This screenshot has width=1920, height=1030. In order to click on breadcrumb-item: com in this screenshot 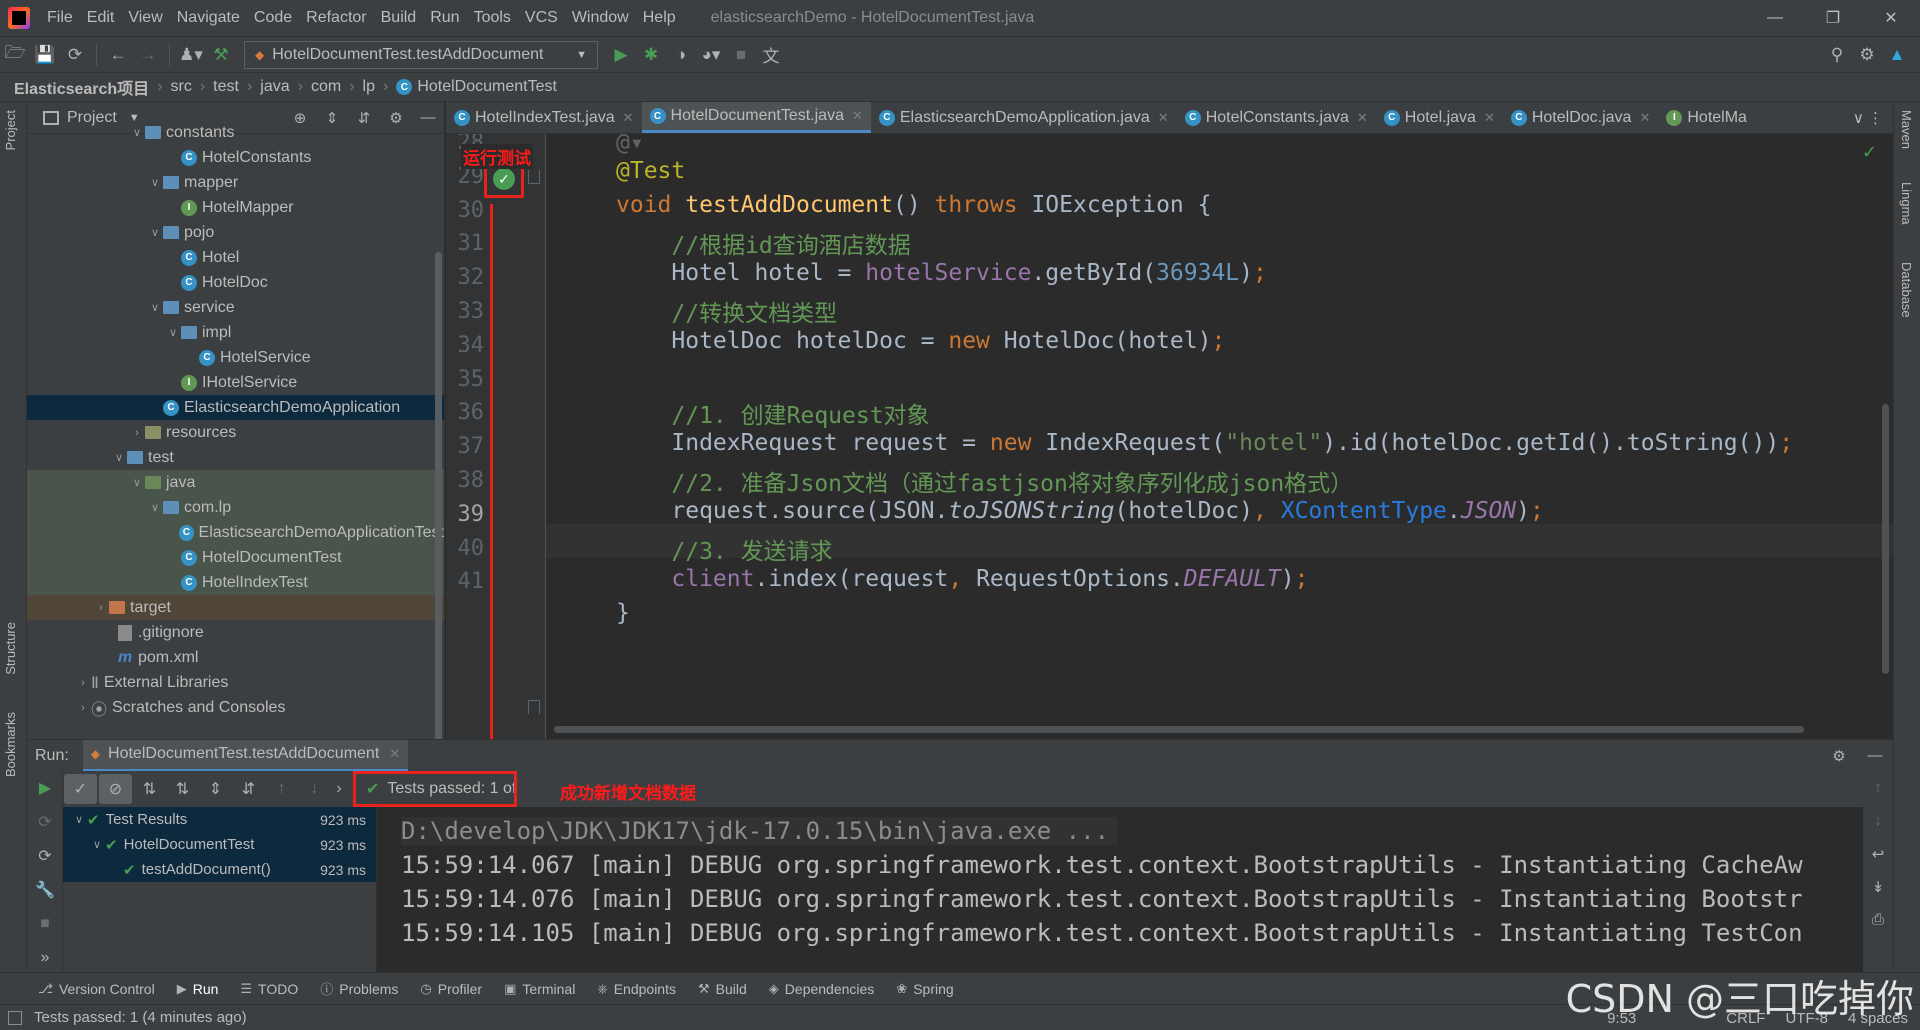, I will do `click(326, 87)`.